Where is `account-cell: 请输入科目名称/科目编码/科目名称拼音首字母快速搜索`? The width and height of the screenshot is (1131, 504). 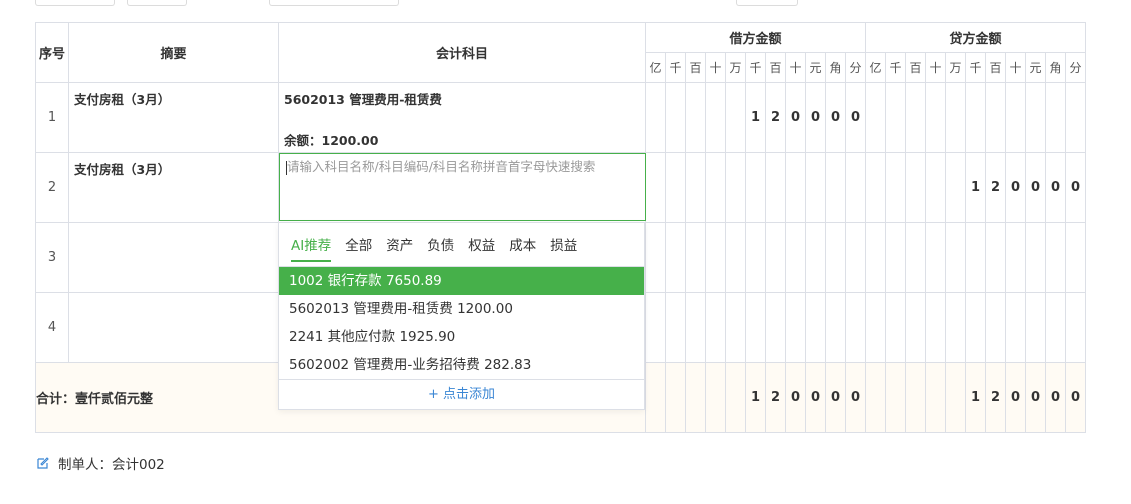
account-cell: 请输入科目名称/科目编码/科目名称拼音首字母快速搜索 is located at coordinates (462, 187).